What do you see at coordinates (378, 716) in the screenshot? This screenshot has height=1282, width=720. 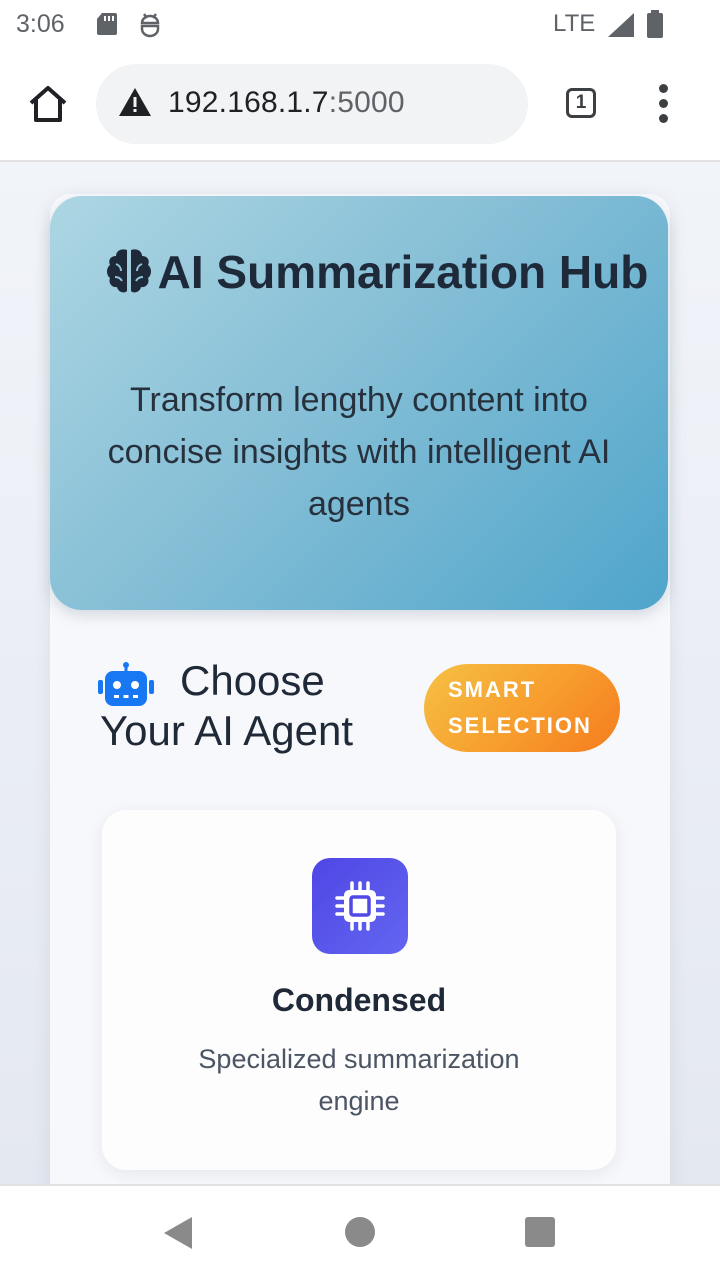 I see `agent-section-header: Choose Your AI Agent SMART SELECTION` at bounding box center [378, 716].